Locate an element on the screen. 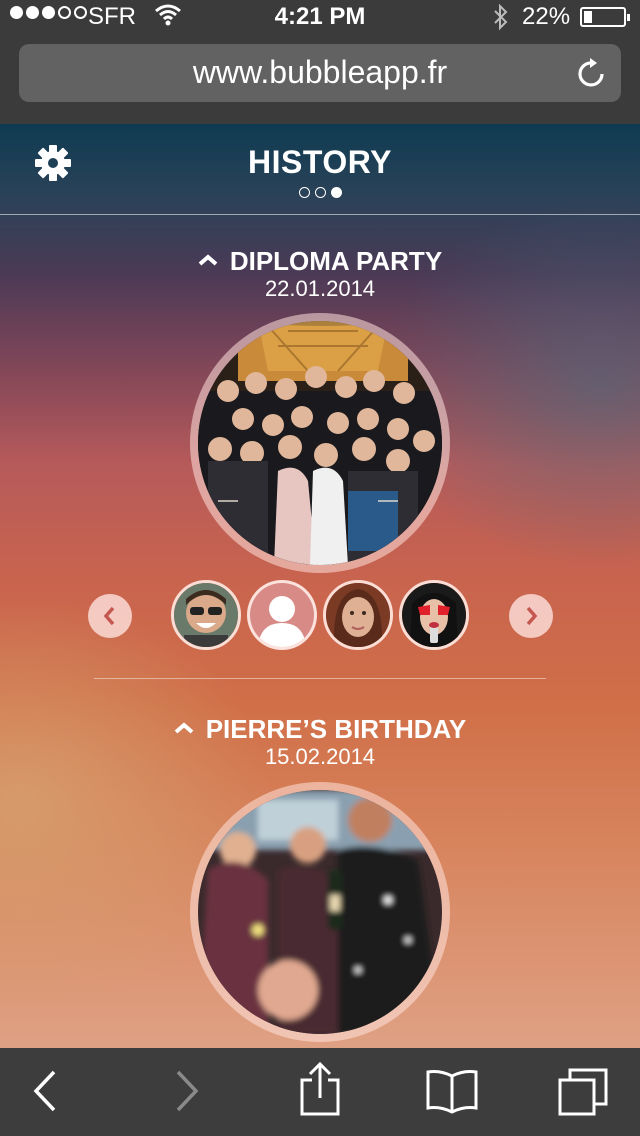  page-indicator is located at coordinates (320, 192).